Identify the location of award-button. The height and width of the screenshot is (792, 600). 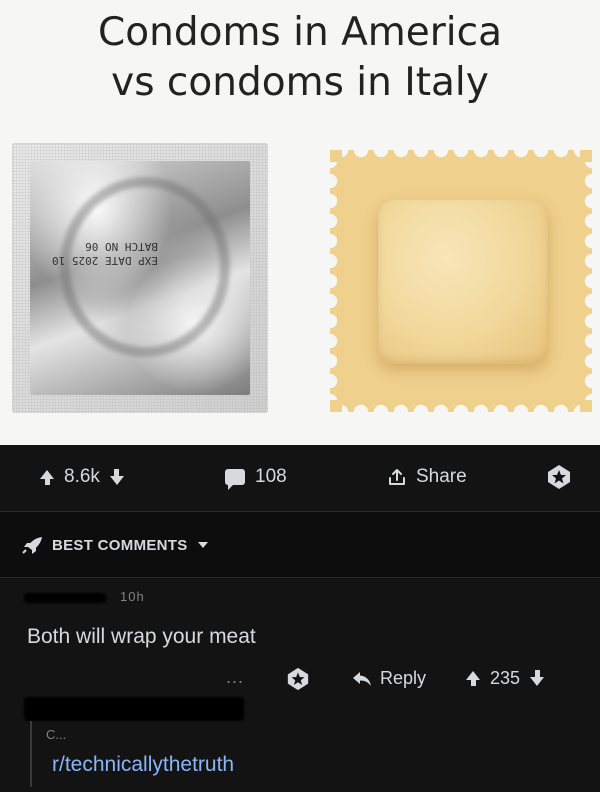
(559, 480).